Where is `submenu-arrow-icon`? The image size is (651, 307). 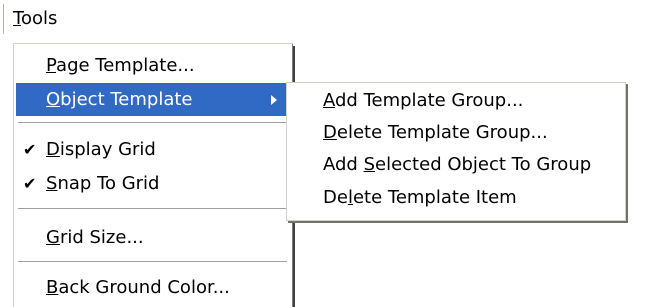
submenu-arrow-icon is located at coordinates (274, 100).